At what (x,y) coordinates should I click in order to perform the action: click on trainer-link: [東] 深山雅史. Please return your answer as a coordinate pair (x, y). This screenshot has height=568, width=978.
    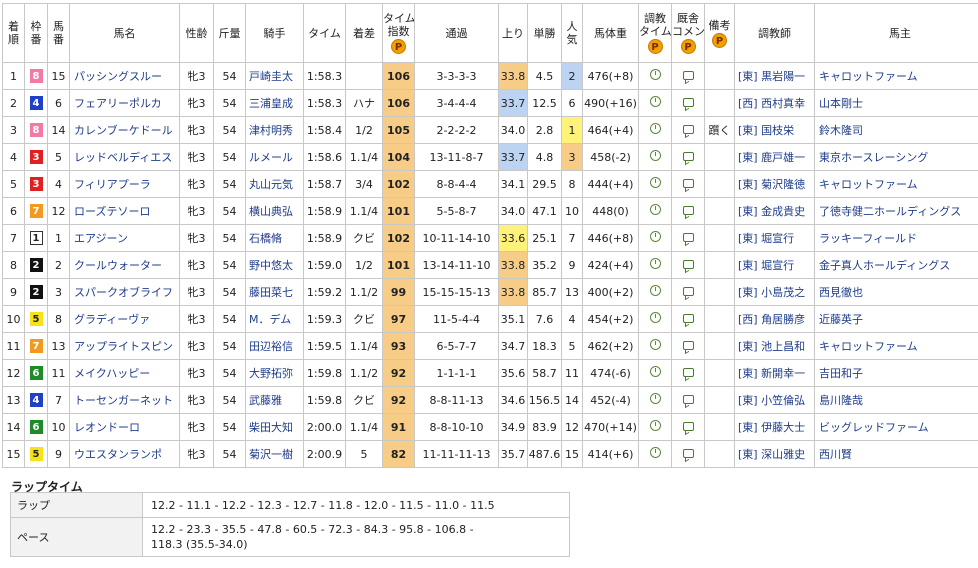
    Looking at the image, I should click on (774, 454).